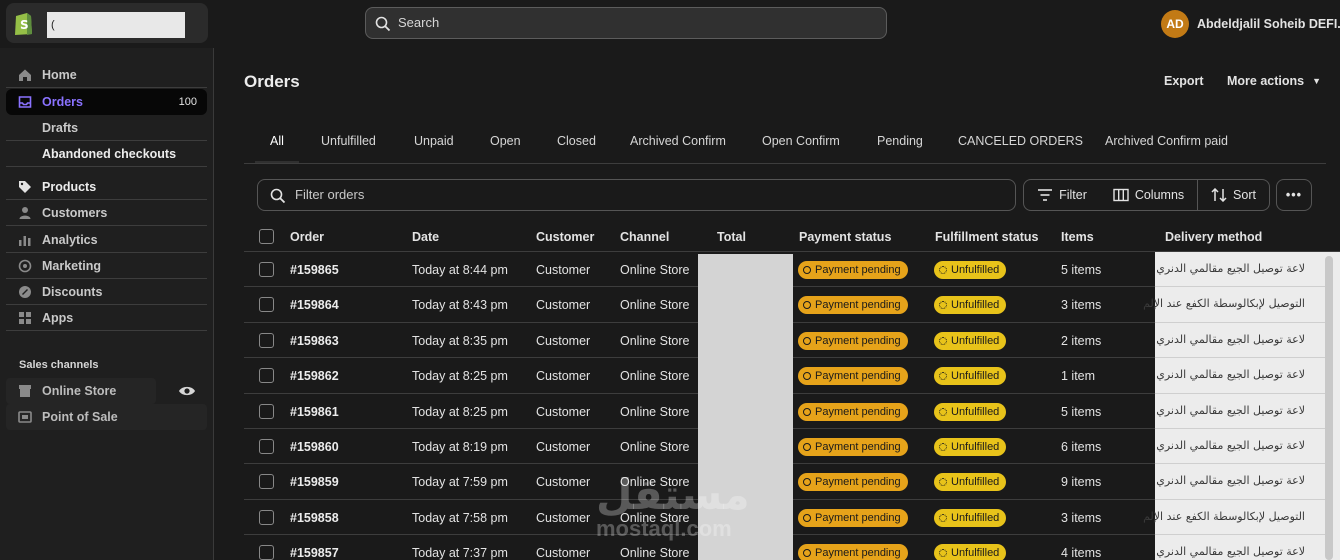 Image resolution: width=1340 pixels, height=560 pixels. Describe the element at coordinates (106, 213) in the screenshot. I see `sidebar-item-customers: Customers` at that location.